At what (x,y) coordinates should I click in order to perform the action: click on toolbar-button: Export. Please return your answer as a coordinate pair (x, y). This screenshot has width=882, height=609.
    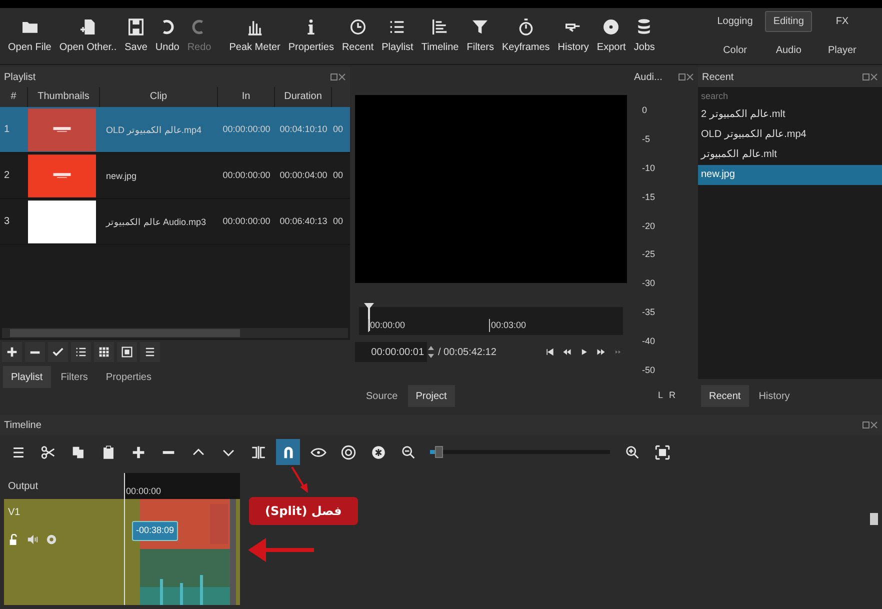
    Looking at the image, I should click on (611, 36).